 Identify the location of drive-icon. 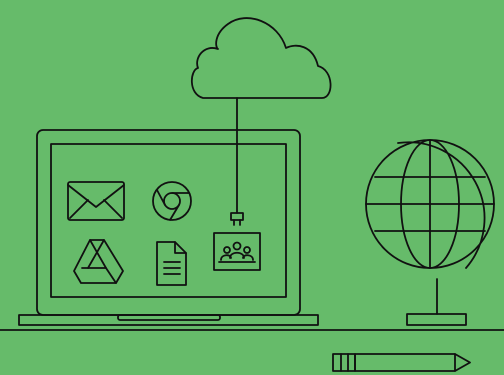
(98, 261).